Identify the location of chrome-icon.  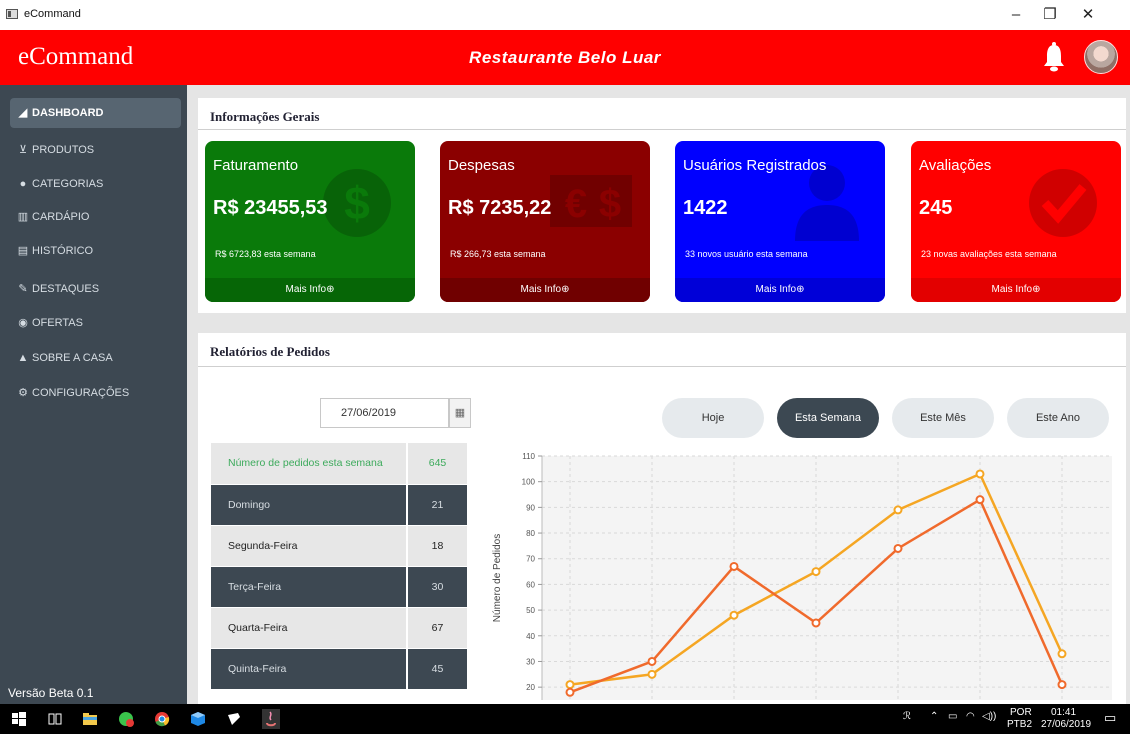
(162, 719).